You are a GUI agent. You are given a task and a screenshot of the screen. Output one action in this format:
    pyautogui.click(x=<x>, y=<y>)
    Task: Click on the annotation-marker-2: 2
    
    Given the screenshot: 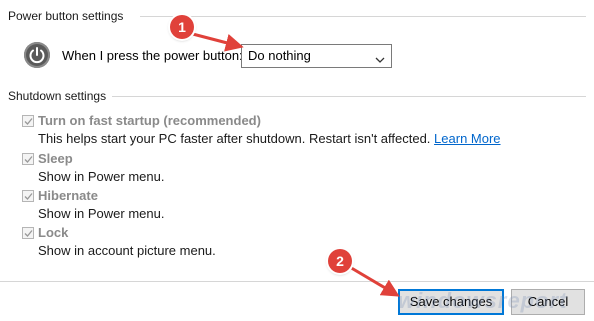 What is the action you would take?
    pyautogui.click(x=340, y=261)
    